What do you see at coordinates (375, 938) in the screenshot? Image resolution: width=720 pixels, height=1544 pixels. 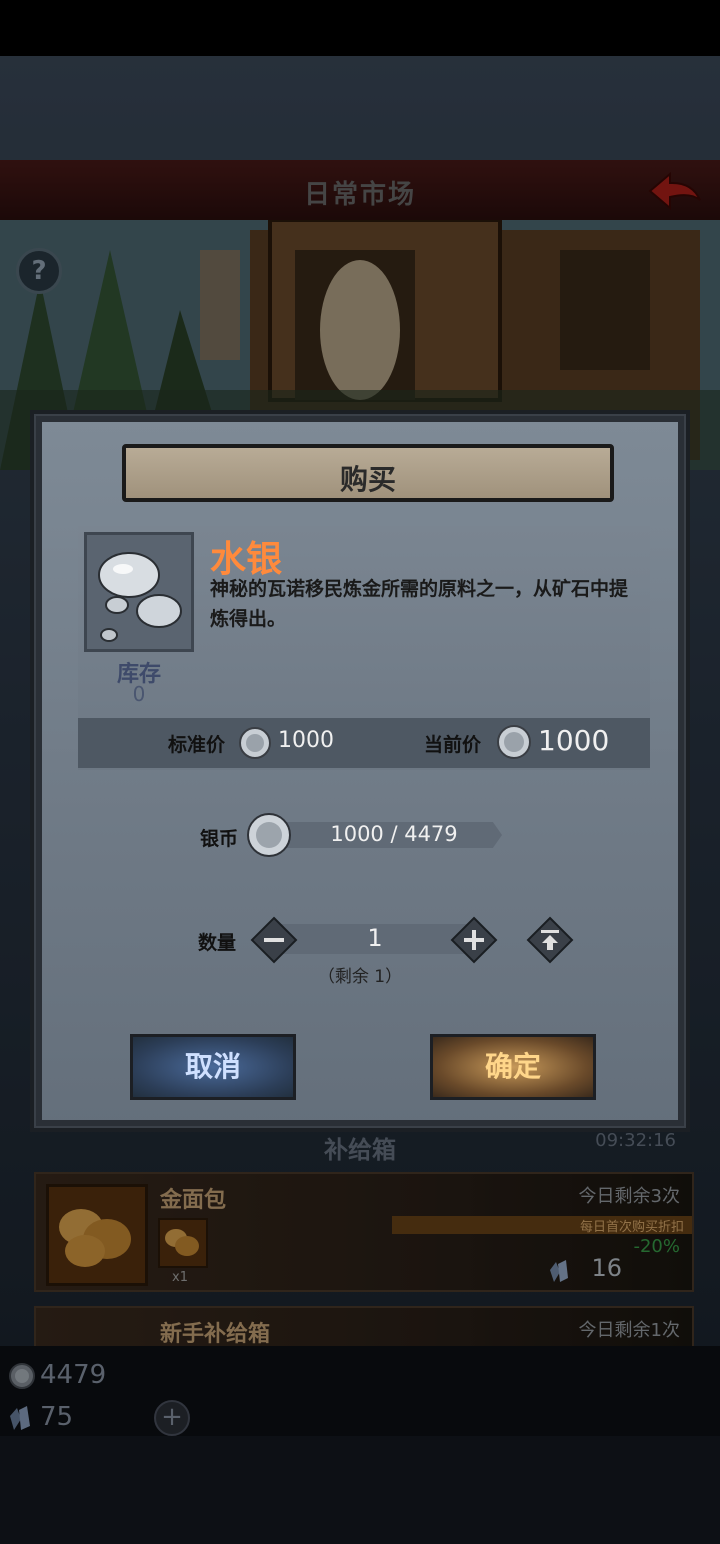 I see `quantity-value: 1` at bounding box center [375, 938].